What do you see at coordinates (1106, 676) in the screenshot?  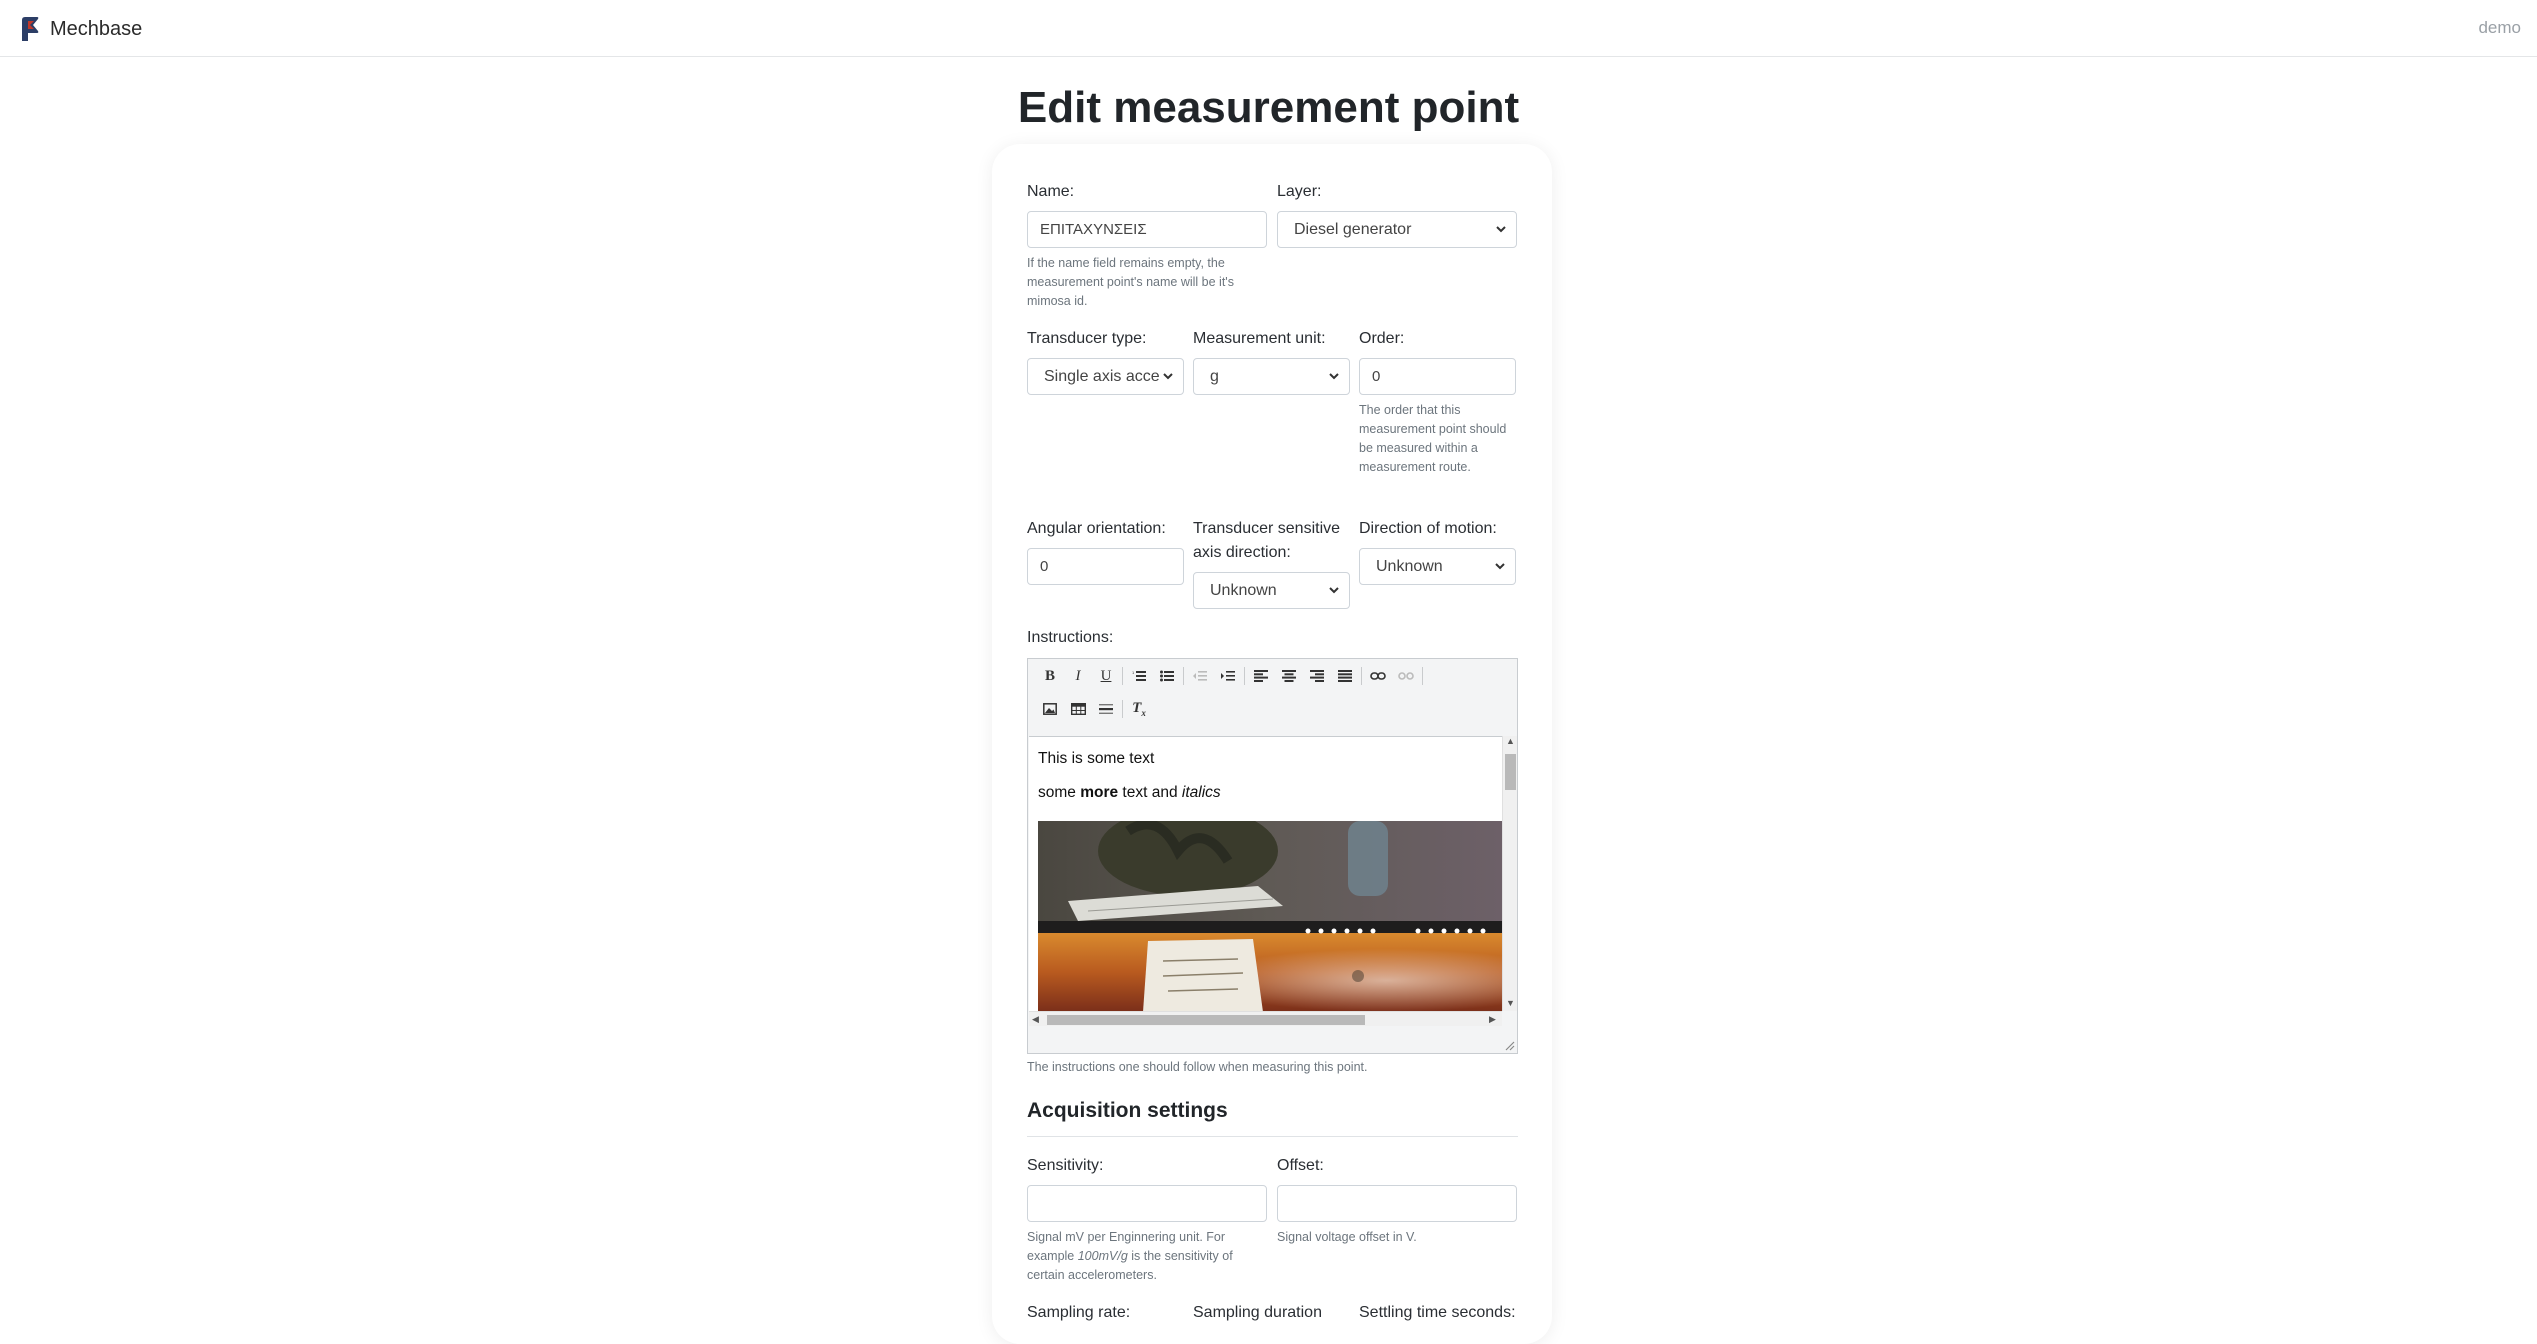 I see `underline-icon: U` at bounding box center [1106, 676].